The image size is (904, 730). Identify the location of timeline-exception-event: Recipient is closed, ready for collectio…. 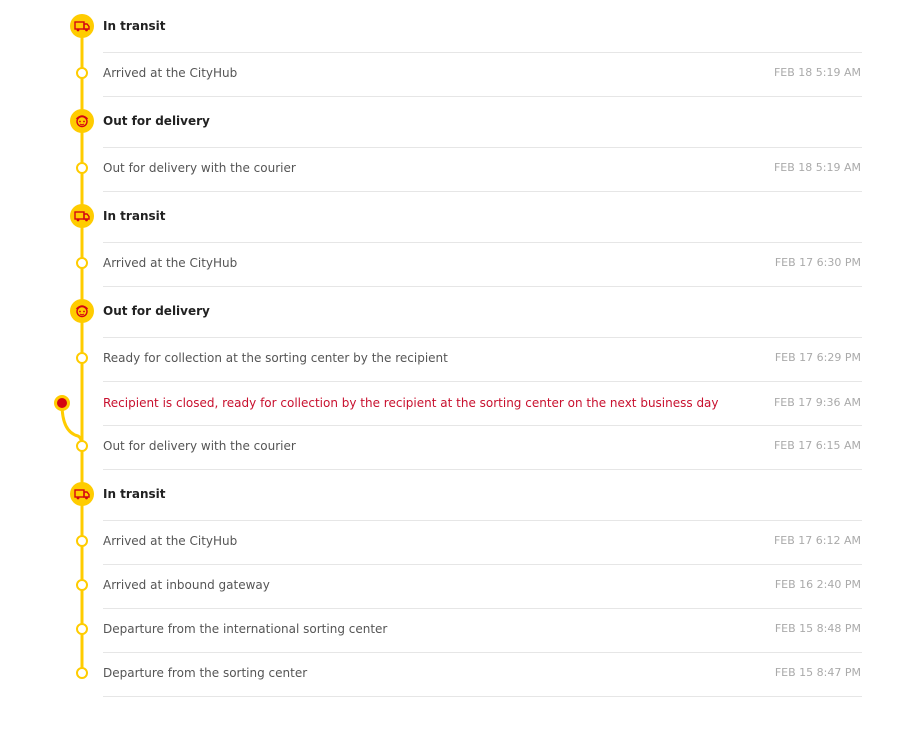
(482, 411).